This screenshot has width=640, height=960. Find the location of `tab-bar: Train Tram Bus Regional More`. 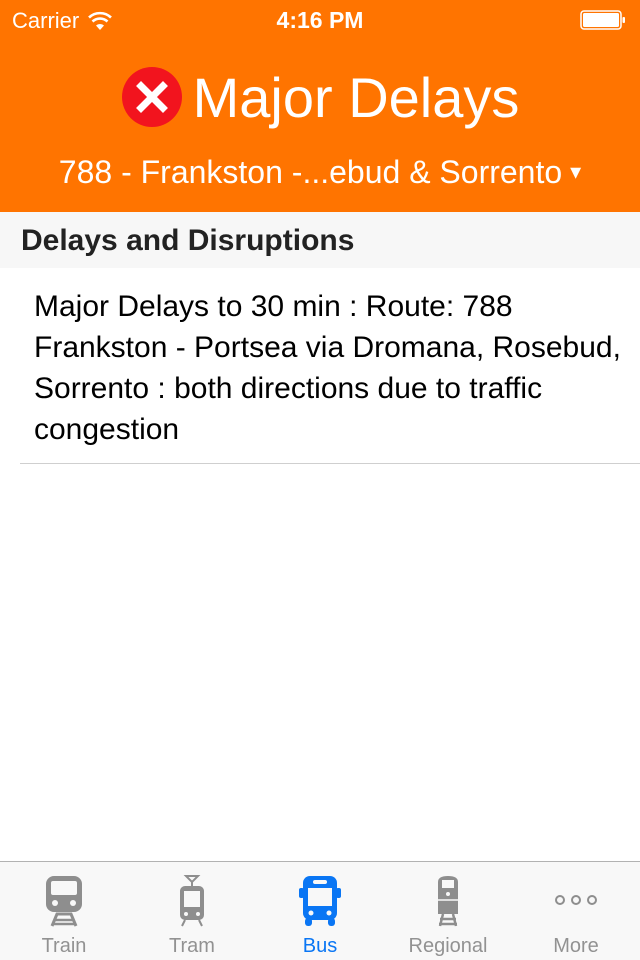

tab-bar: Train Tram Bus Regional More is located at coordinates (320, 910).